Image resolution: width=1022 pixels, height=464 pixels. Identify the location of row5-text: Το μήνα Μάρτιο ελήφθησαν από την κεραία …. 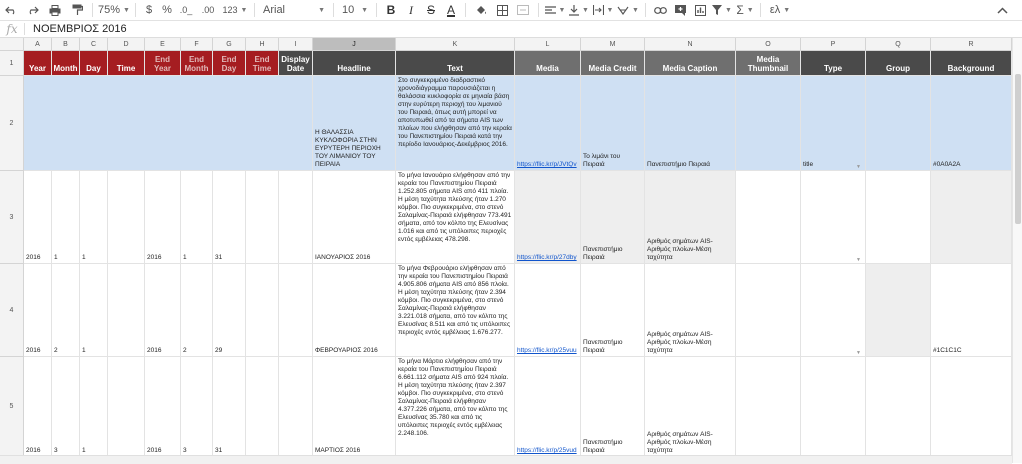
(455, 407).